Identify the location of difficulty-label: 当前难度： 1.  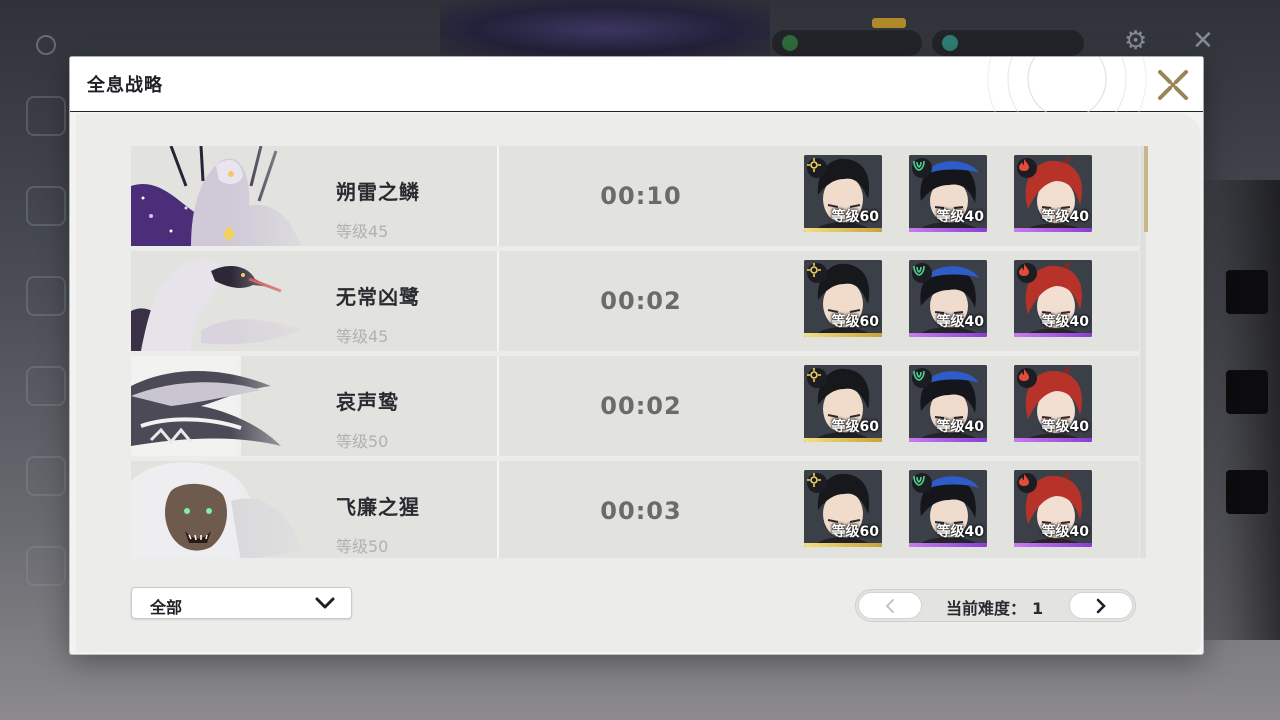
(994, 607).